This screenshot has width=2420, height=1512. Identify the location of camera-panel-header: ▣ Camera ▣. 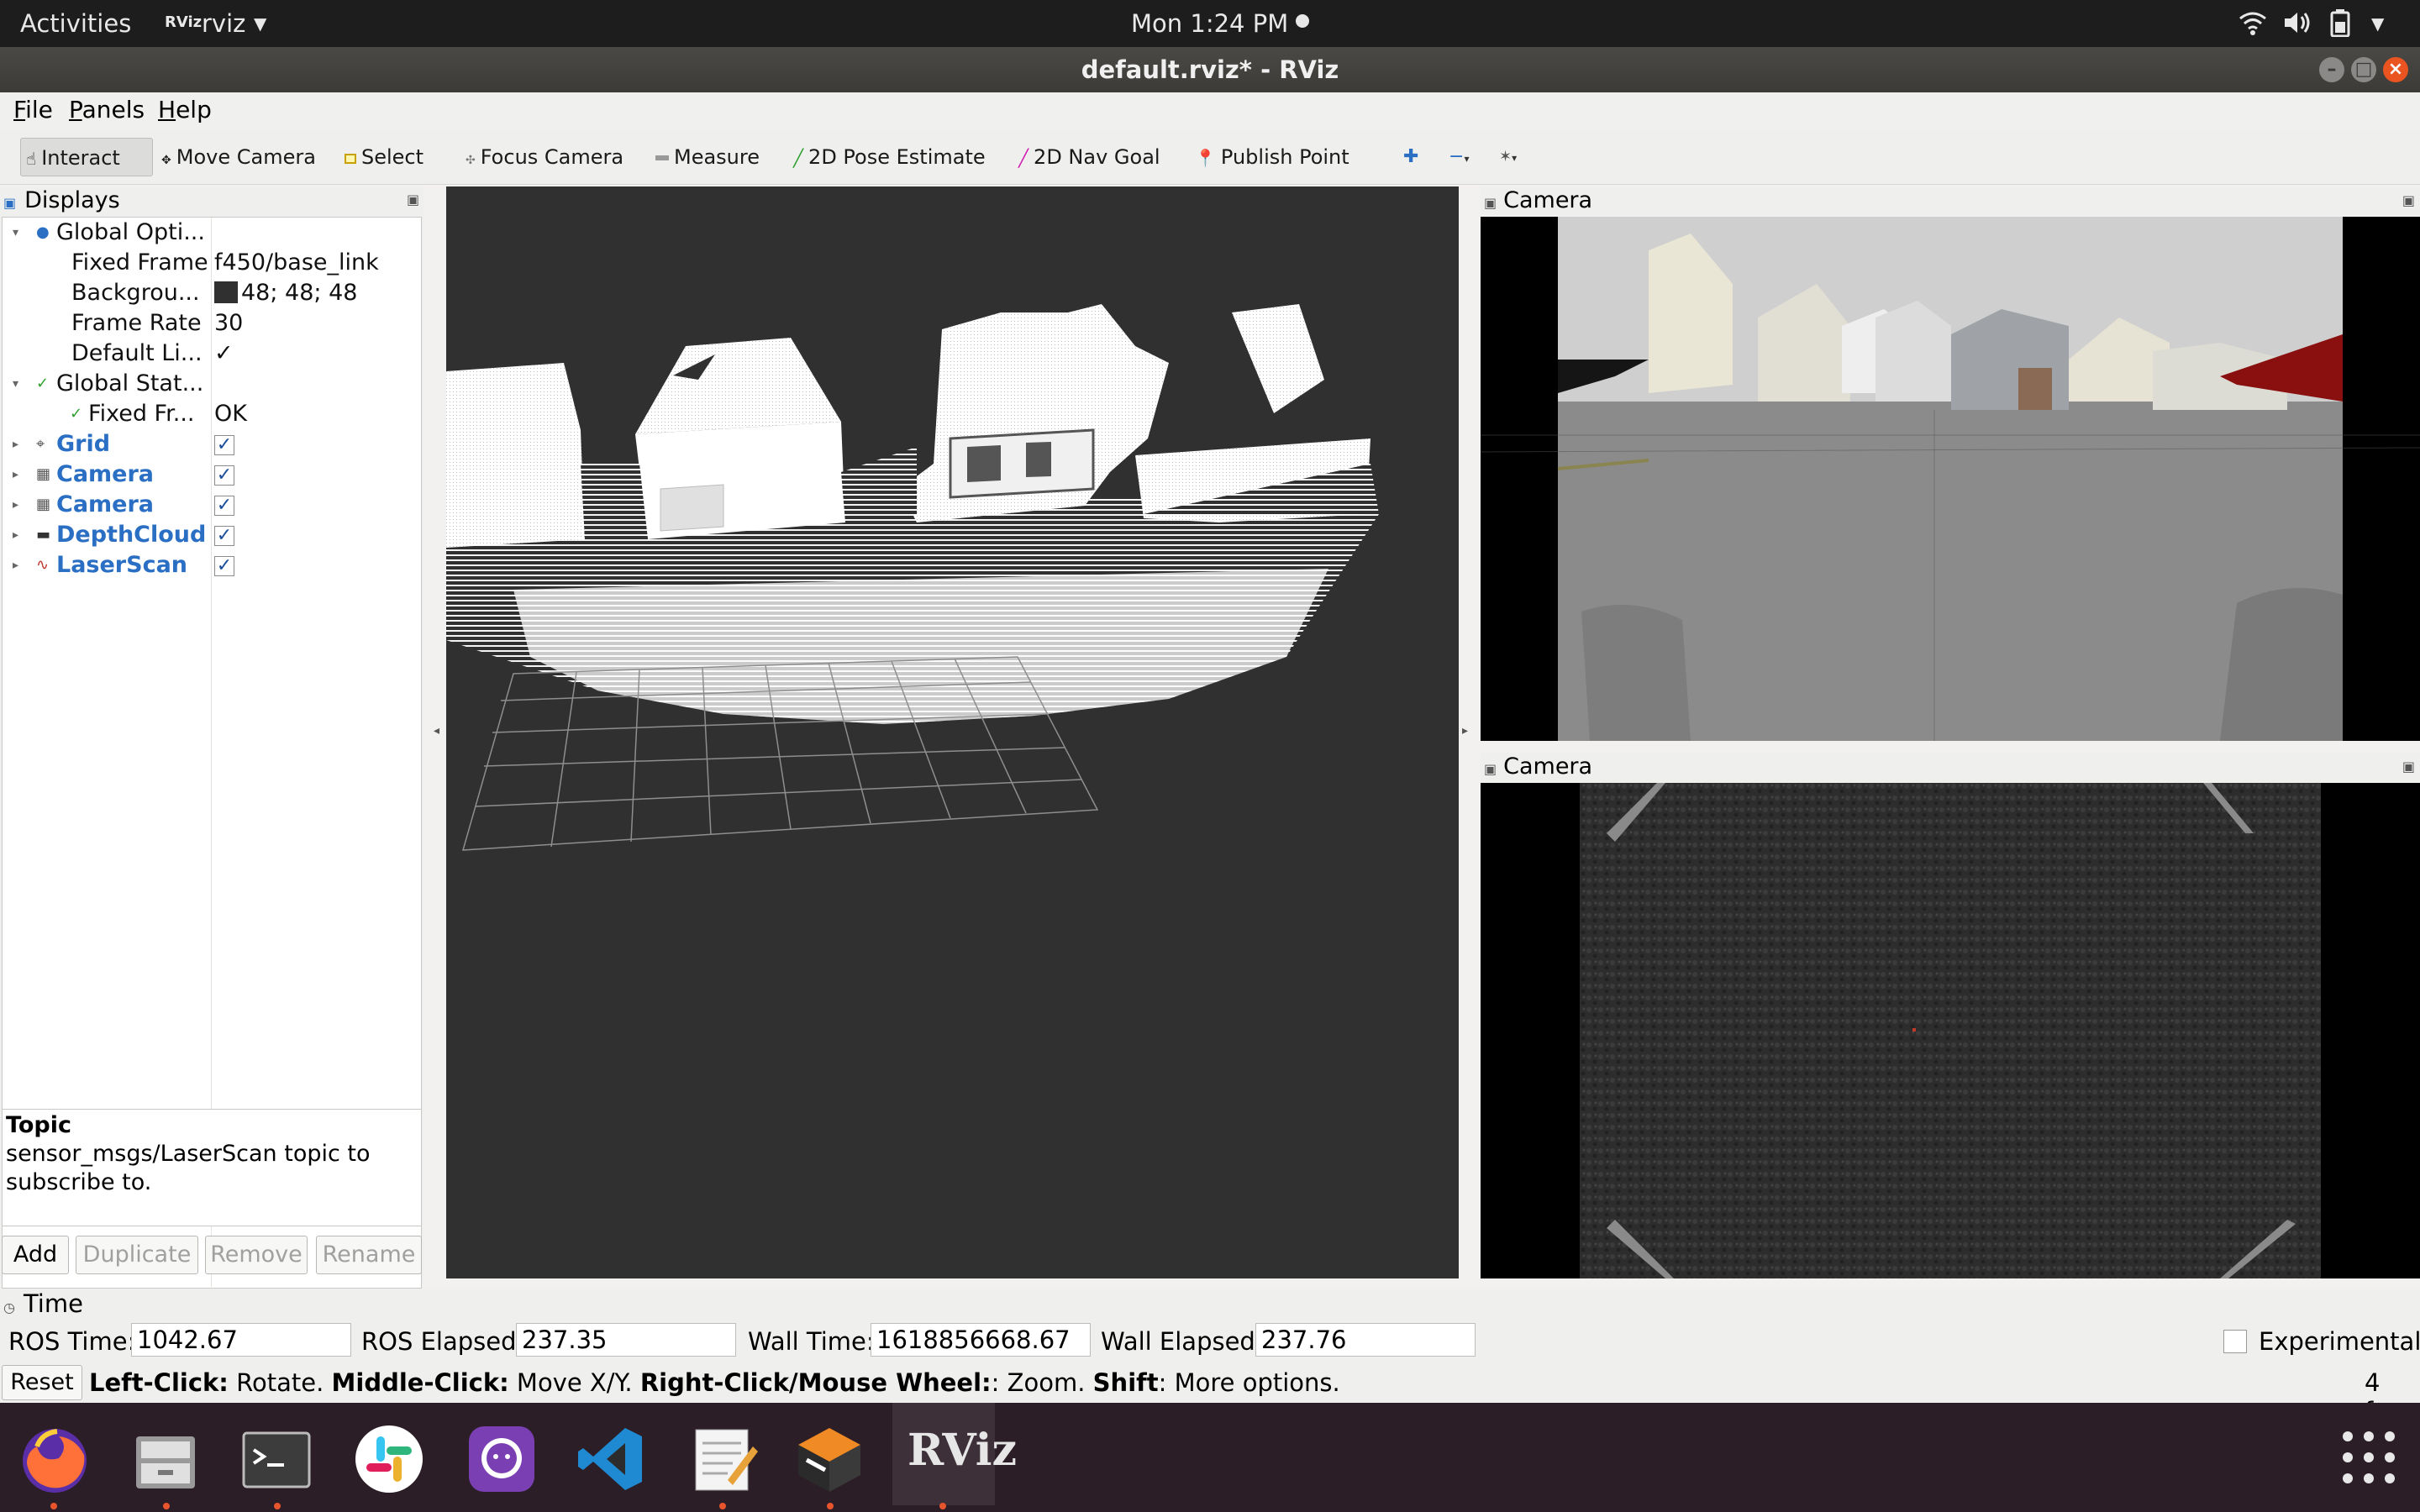
(1950, 767).